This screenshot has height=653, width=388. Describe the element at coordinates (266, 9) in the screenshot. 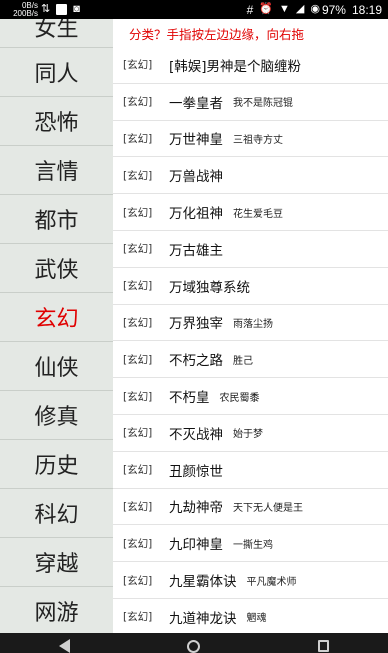

I see `alarm-icon: ⏰` at that location.